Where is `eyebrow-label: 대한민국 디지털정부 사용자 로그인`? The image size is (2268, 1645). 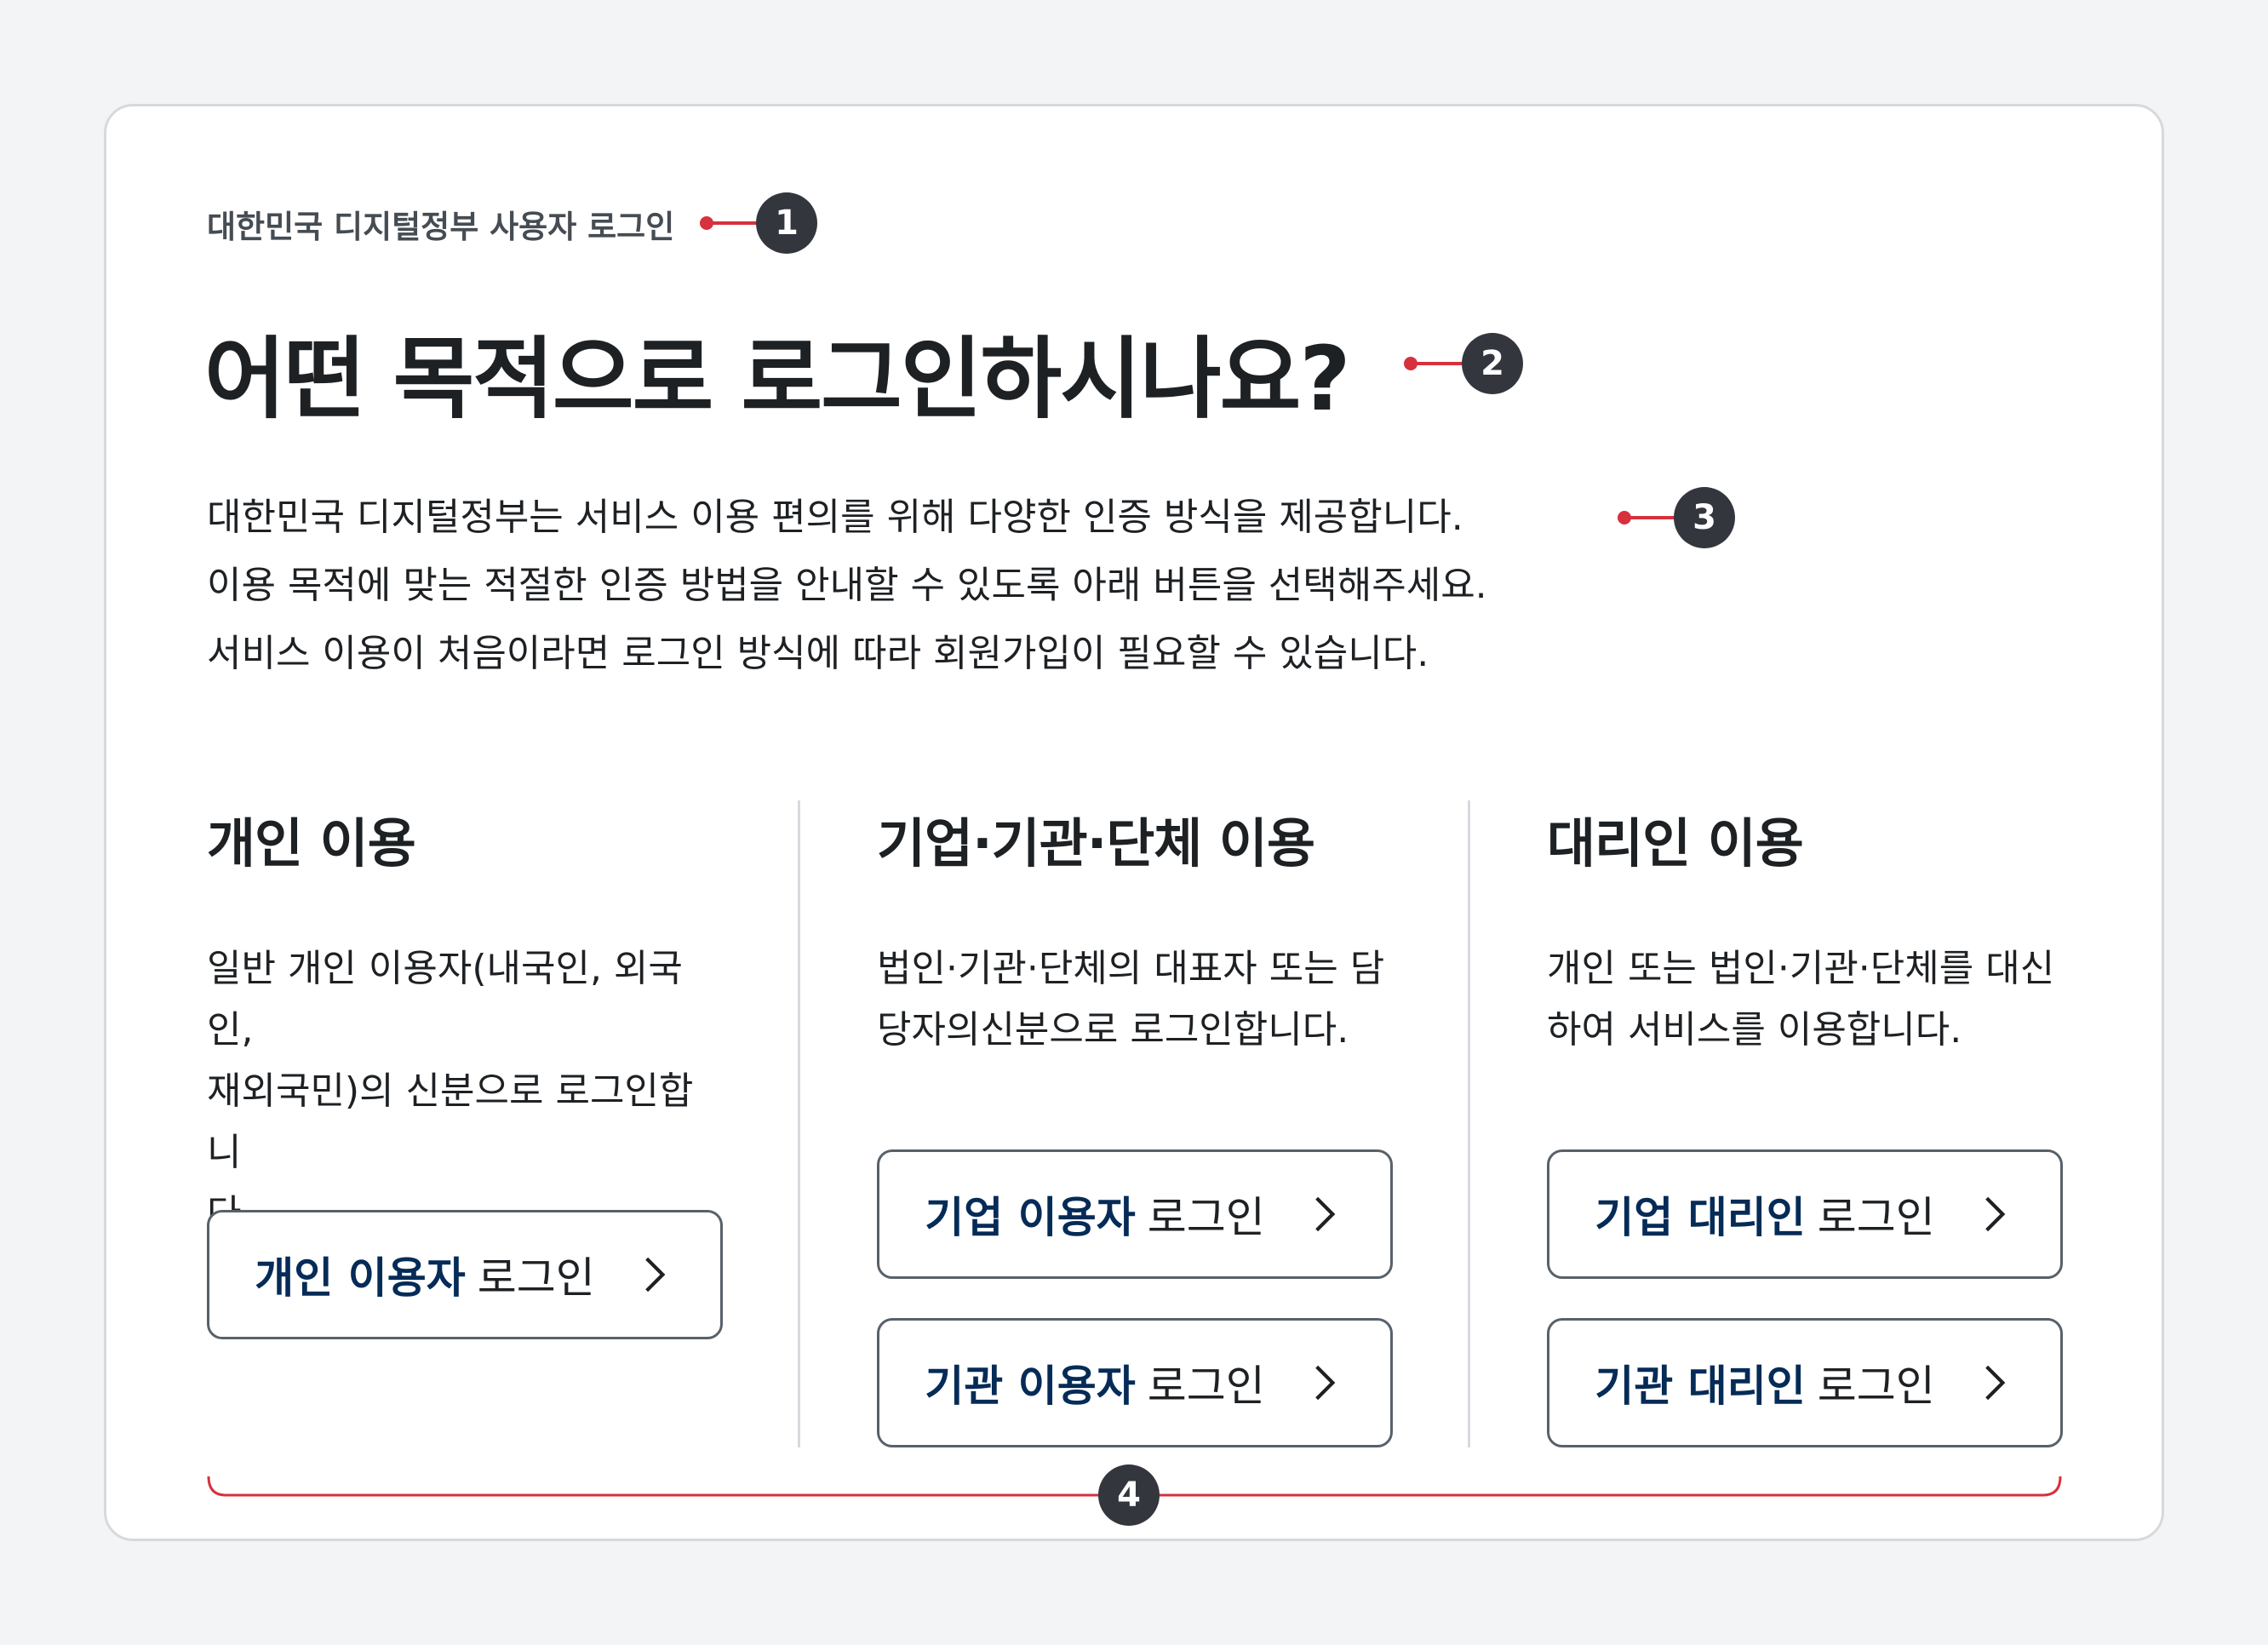
eyebrow-label: 대한민국 디지털정부 사용자 로그인 is located at coordinates (441, 227).